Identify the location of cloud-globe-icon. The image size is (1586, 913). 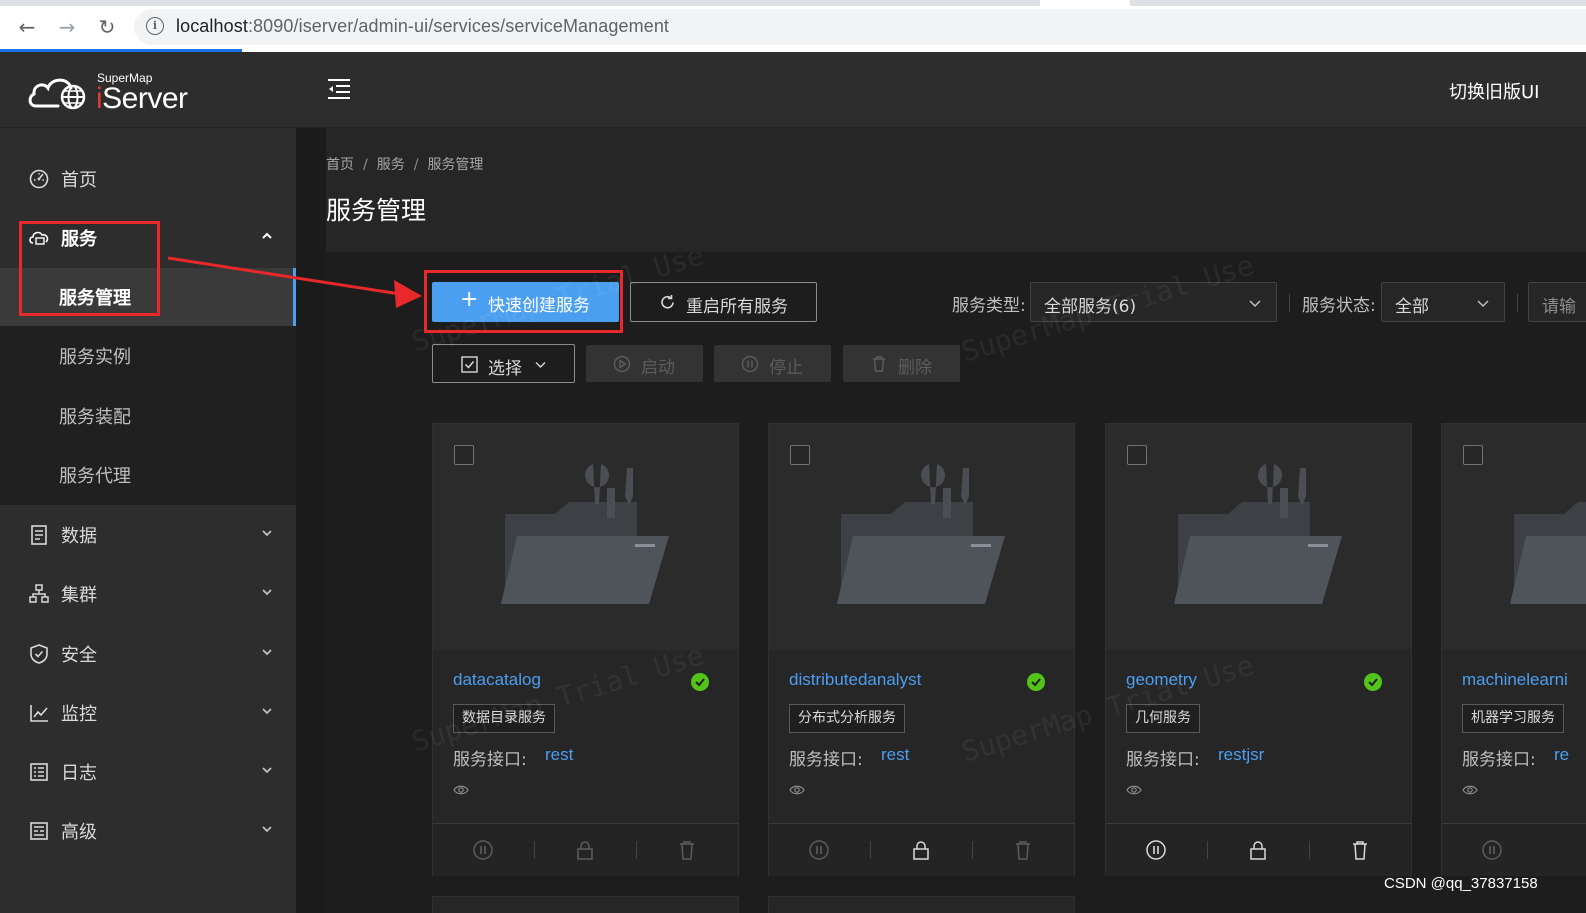
(57, 94).